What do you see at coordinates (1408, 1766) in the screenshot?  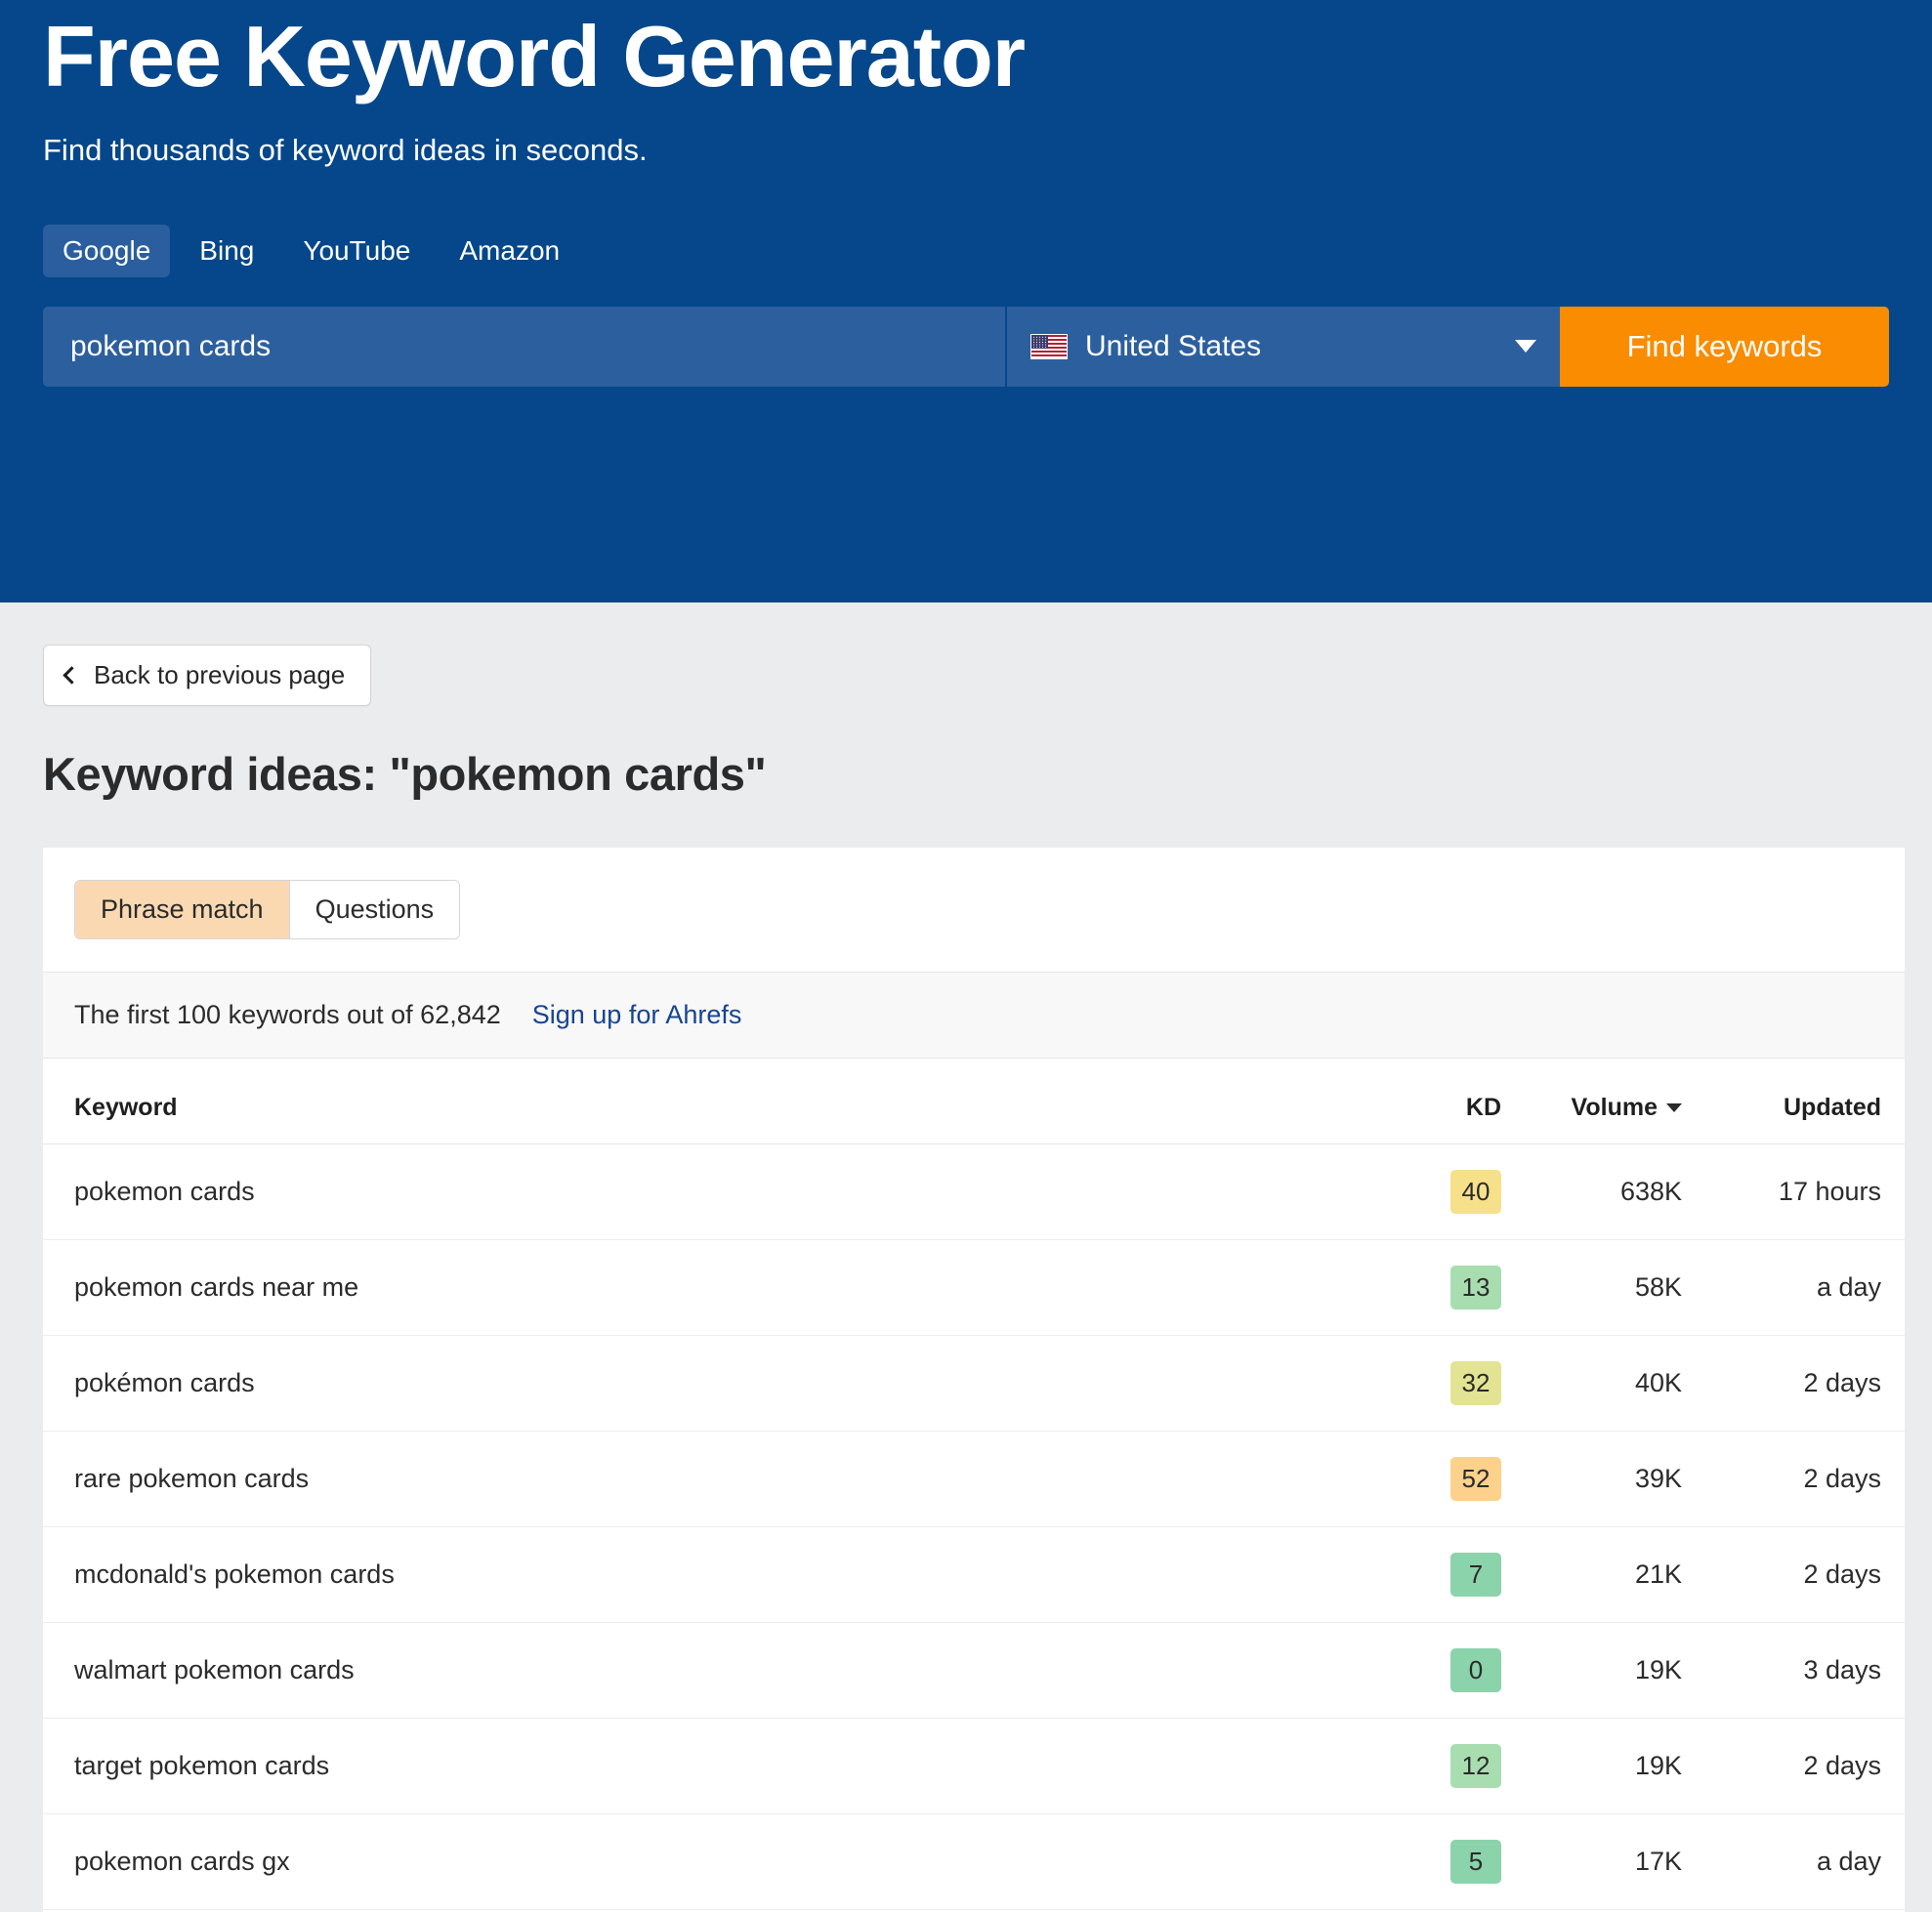 I see `cell-kd: 12` at bounding box center [1408, 1766].